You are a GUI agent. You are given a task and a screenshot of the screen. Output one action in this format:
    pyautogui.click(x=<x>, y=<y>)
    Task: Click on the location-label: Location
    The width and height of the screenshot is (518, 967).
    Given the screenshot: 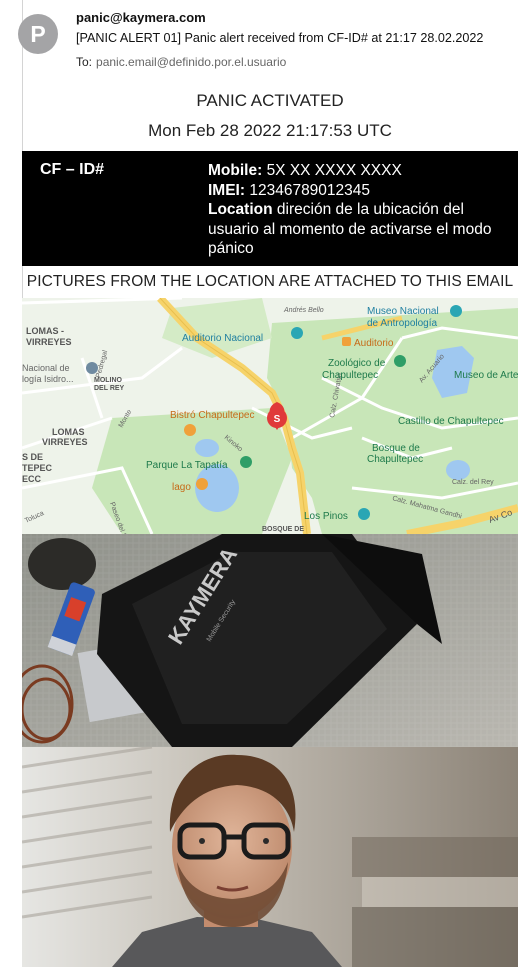 What is the action you would take?
    pyautogui.click(x=240, y=209)
    